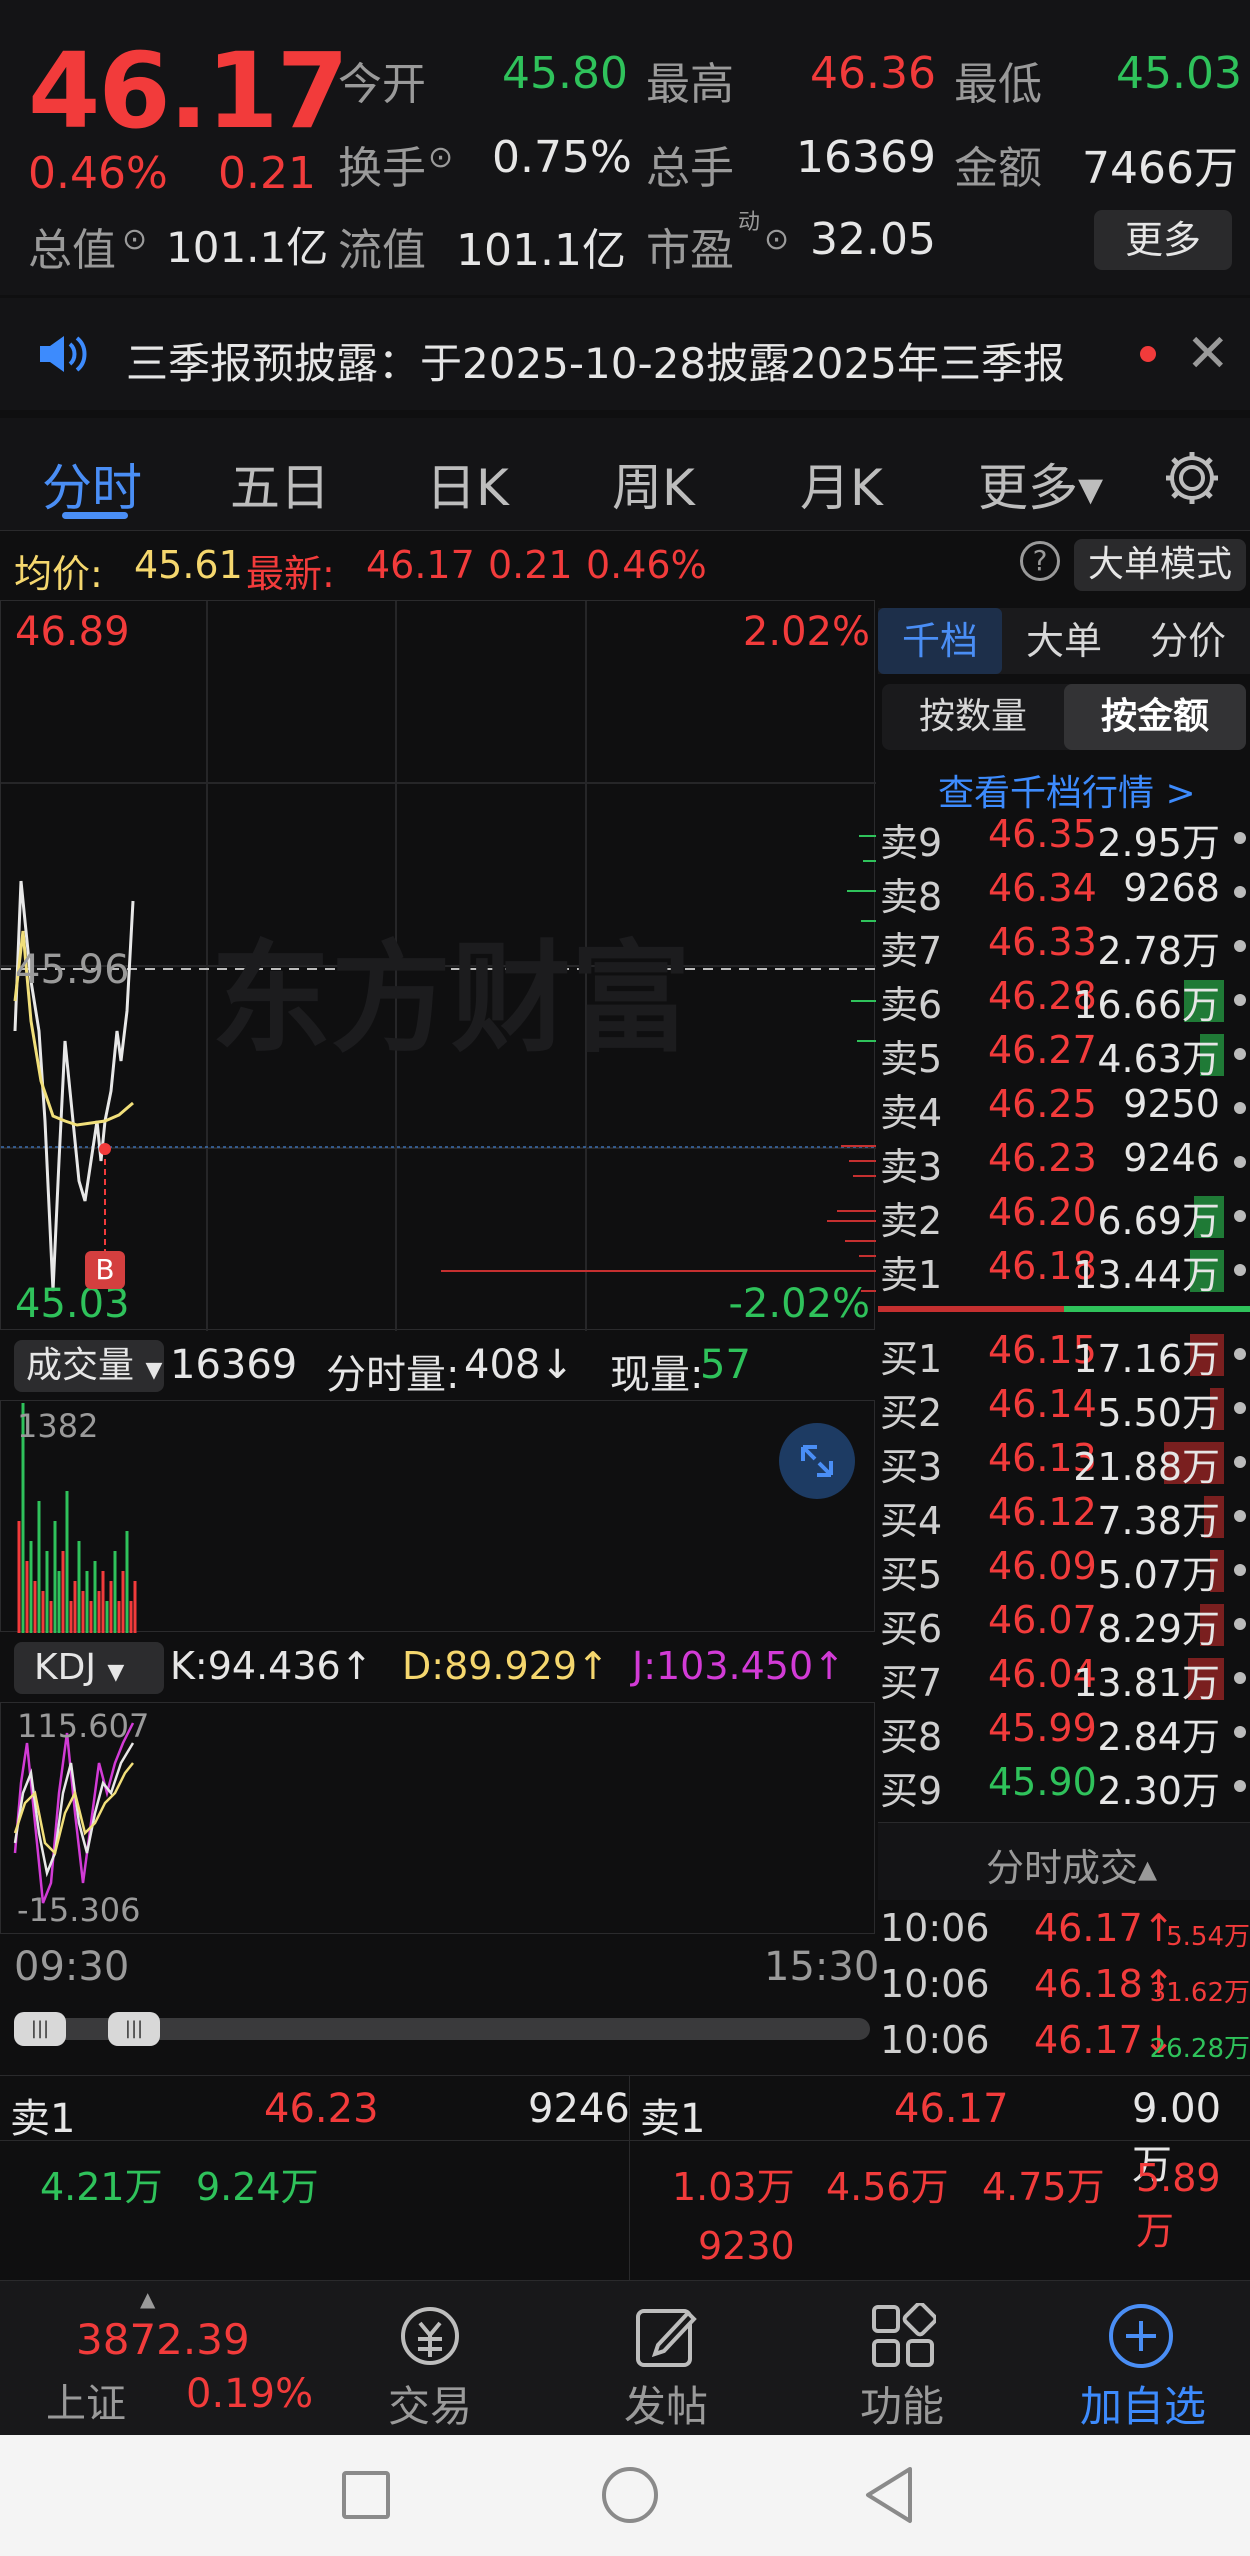 Image resolution: width=1250 pixels, height=2556 pixels. Describe the element at coordinates (1188, 641) in the screenshot. I see `tab-price-distribution: 分价` at that location.